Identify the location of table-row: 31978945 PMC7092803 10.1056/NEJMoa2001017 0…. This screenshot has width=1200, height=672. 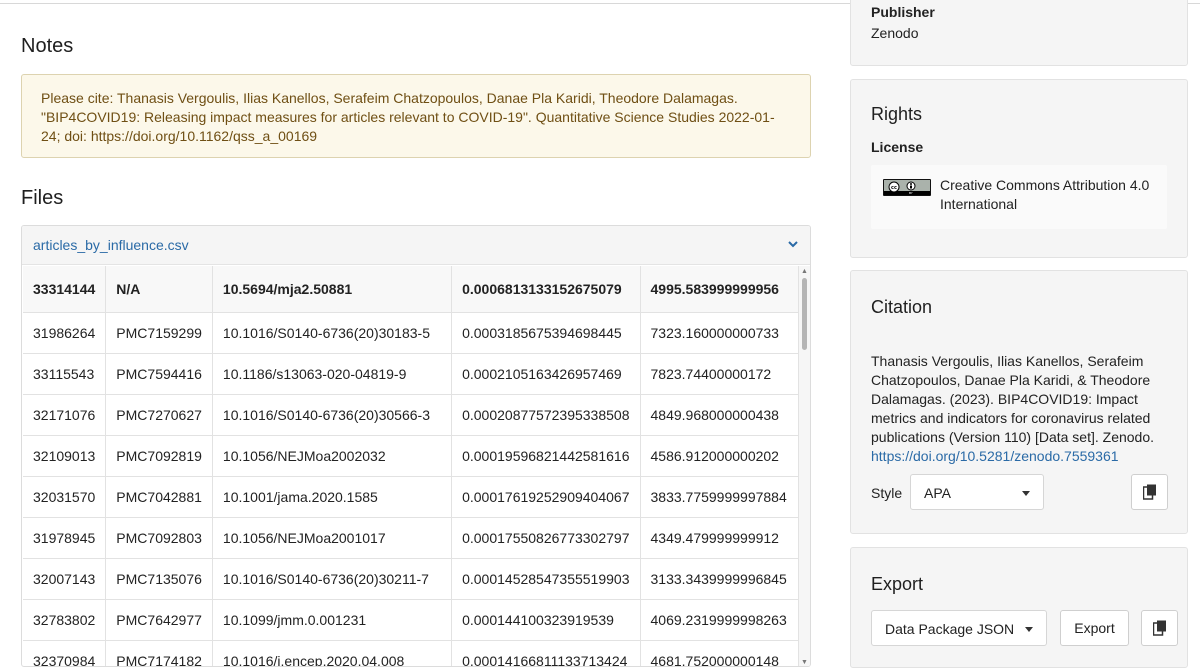
(411, 538).